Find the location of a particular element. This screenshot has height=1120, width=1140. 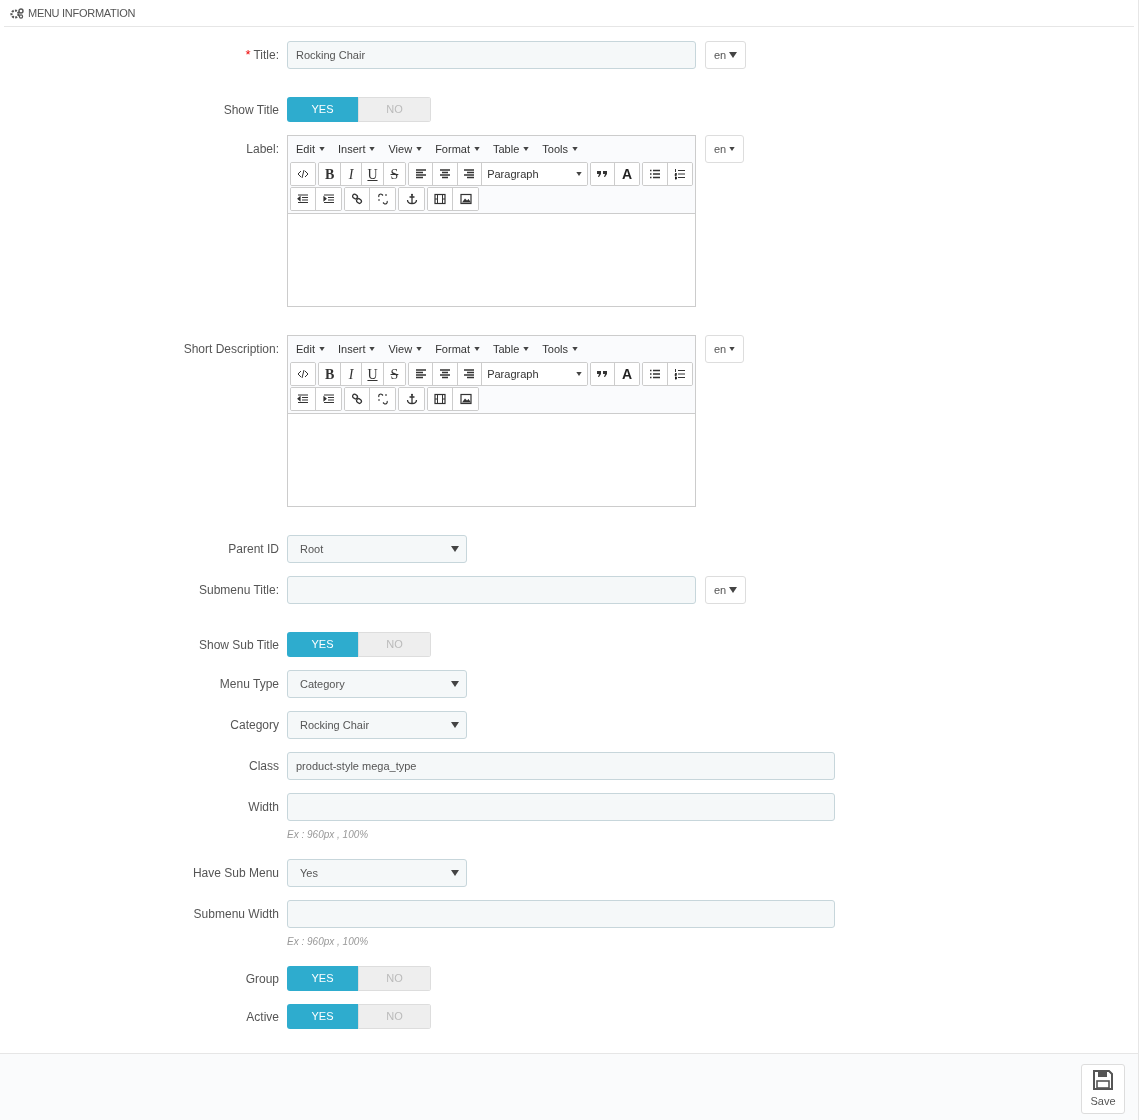

align-right-icon is located at coordinates (469, 374).